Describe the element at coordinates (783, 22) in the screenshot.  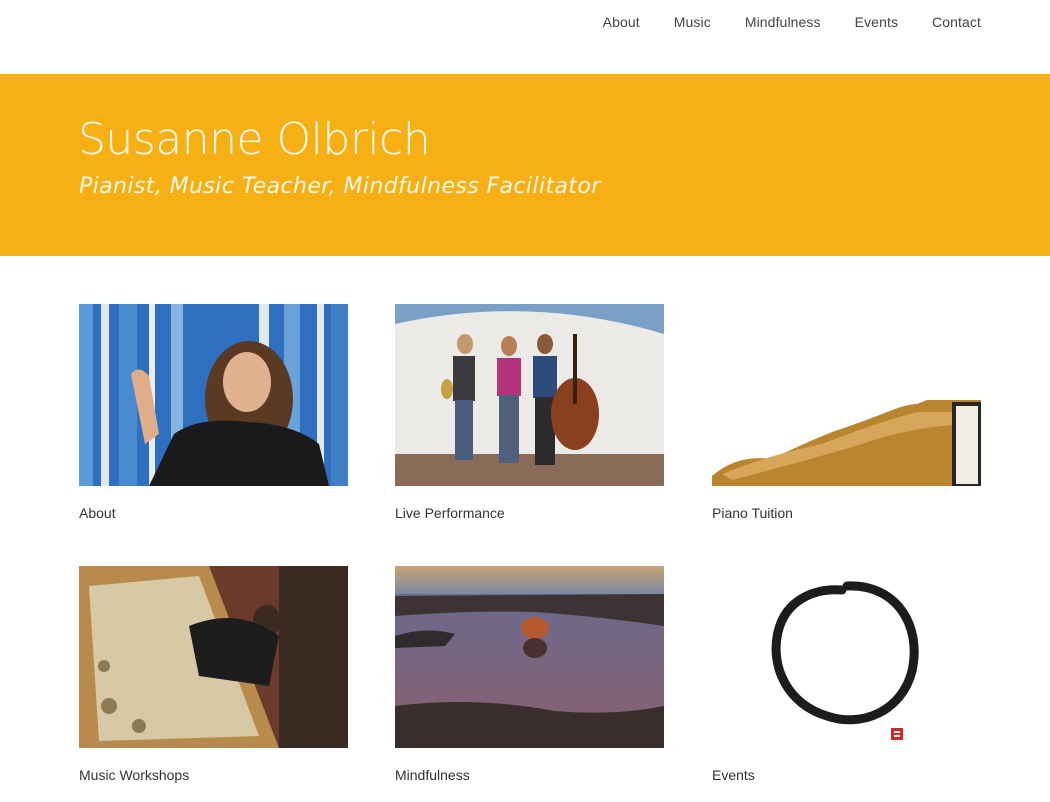
I see `nav-mindfulness-link: Mindfulness` at that location.